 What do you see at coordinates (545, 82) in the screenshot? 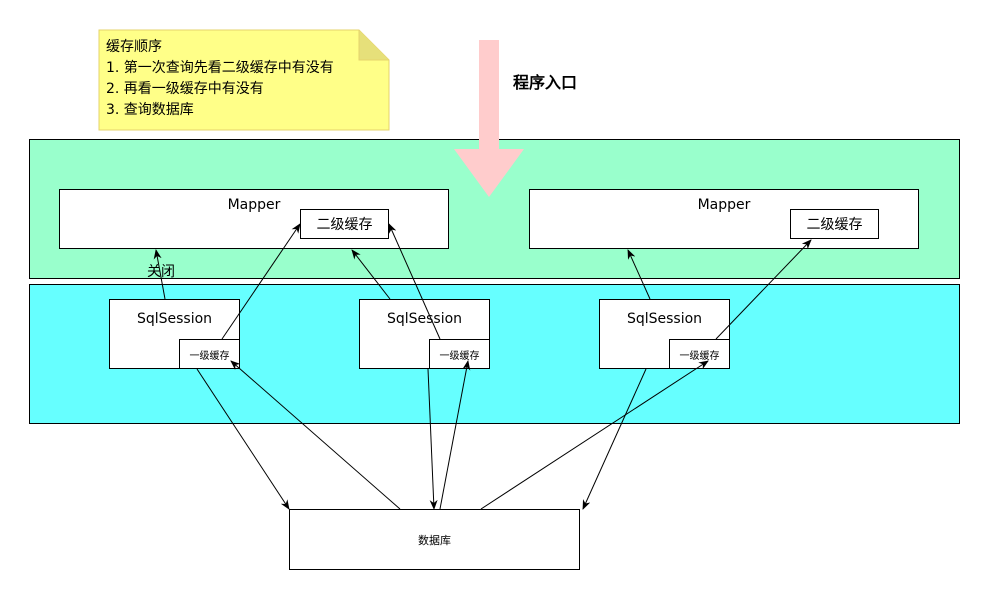
I see `entry-label: 程序入口` at bounding box center [545, 82].